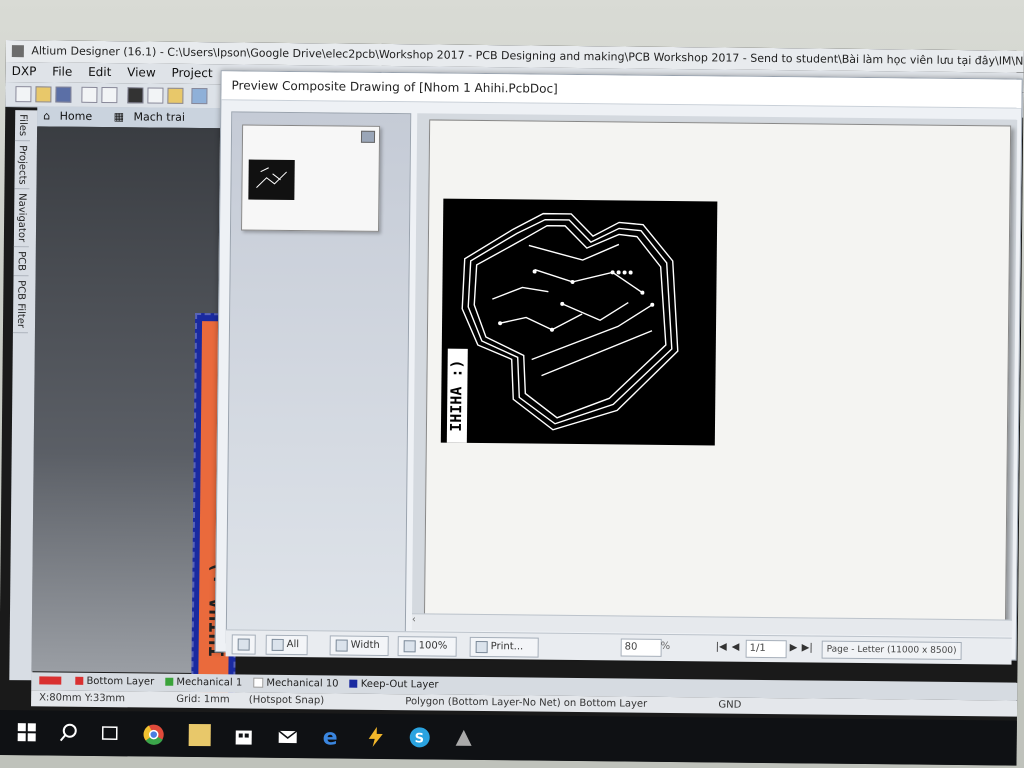 The image size is (1024, 768). What do you see at coordinates (641, 647) in the screenshot?
I see `zoom-input: 80` at bounding box center [641, 647].